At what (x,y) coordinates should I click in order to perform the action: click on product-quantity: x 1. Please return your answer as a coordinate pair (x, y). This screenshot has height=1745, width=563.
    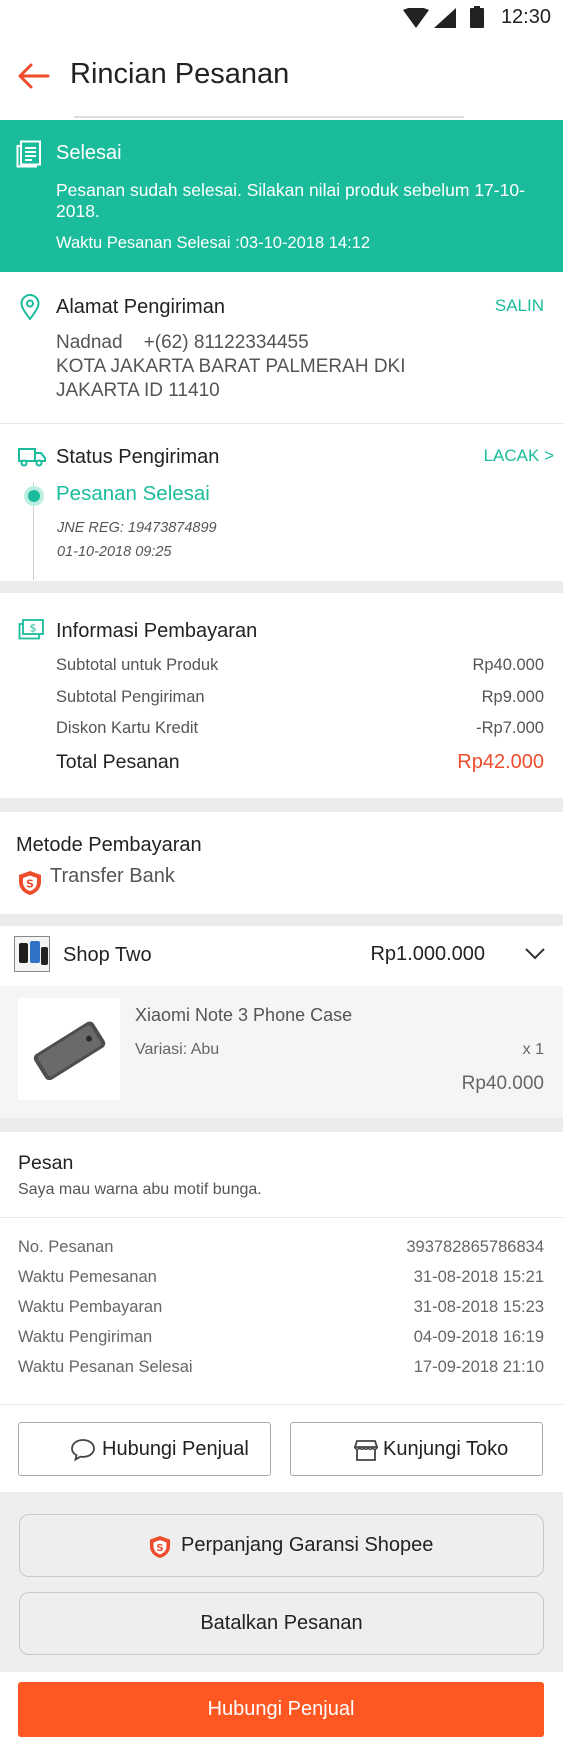
    Looking at the image, I should click on (533, 1049).